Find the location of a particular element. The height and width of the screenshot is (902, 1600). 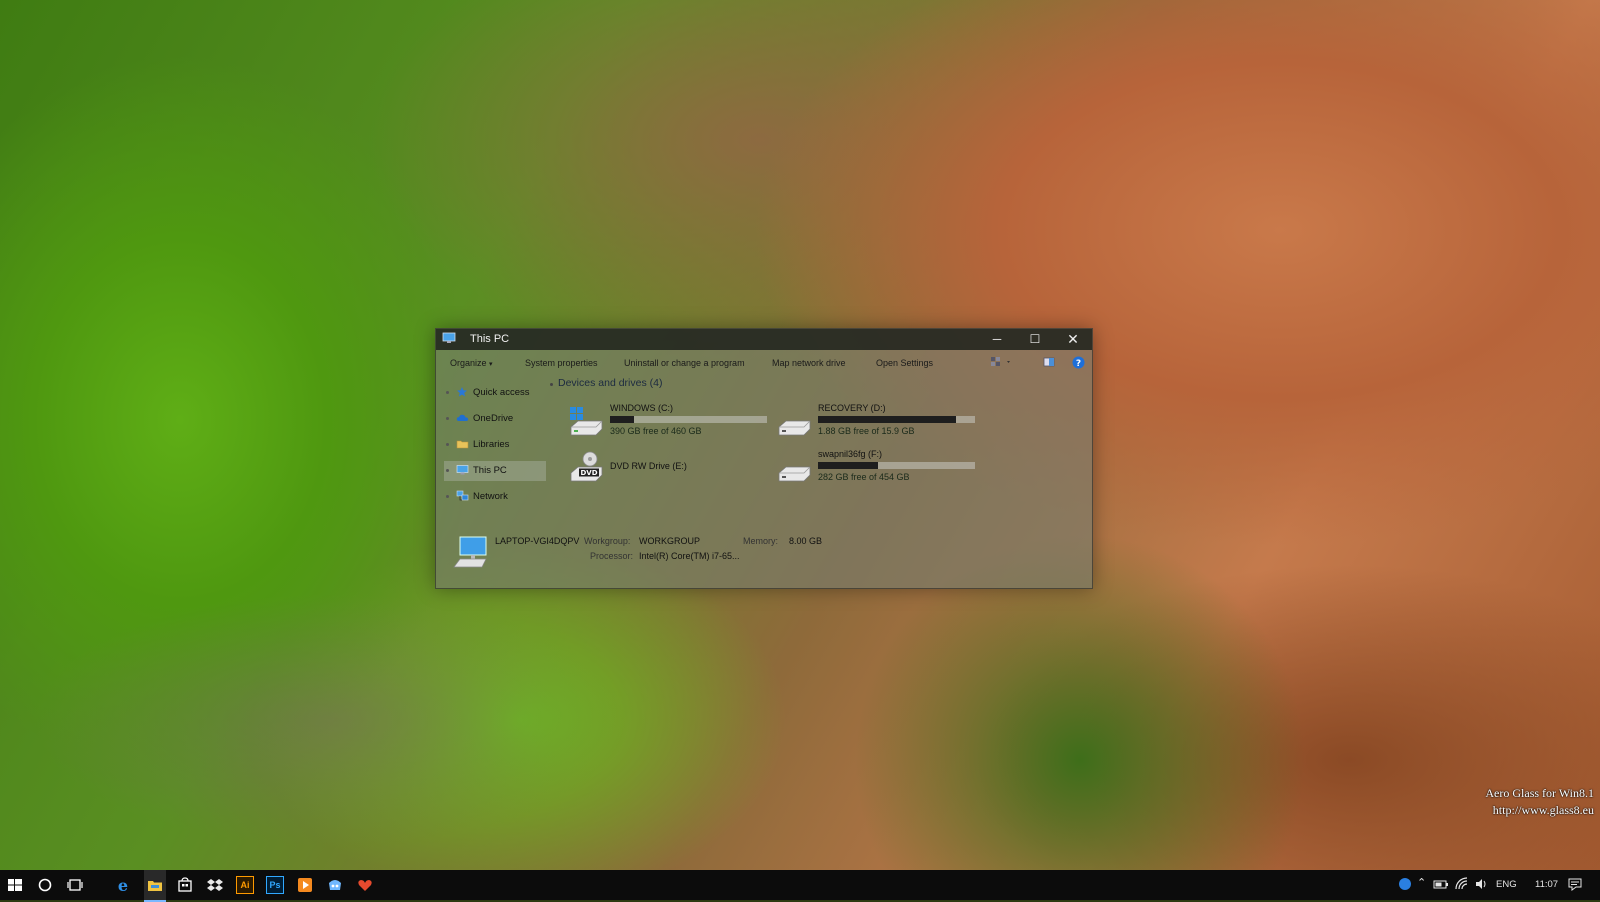

free-space-text: 282 GB free of 454 GB is located at coordinates (864, 477).